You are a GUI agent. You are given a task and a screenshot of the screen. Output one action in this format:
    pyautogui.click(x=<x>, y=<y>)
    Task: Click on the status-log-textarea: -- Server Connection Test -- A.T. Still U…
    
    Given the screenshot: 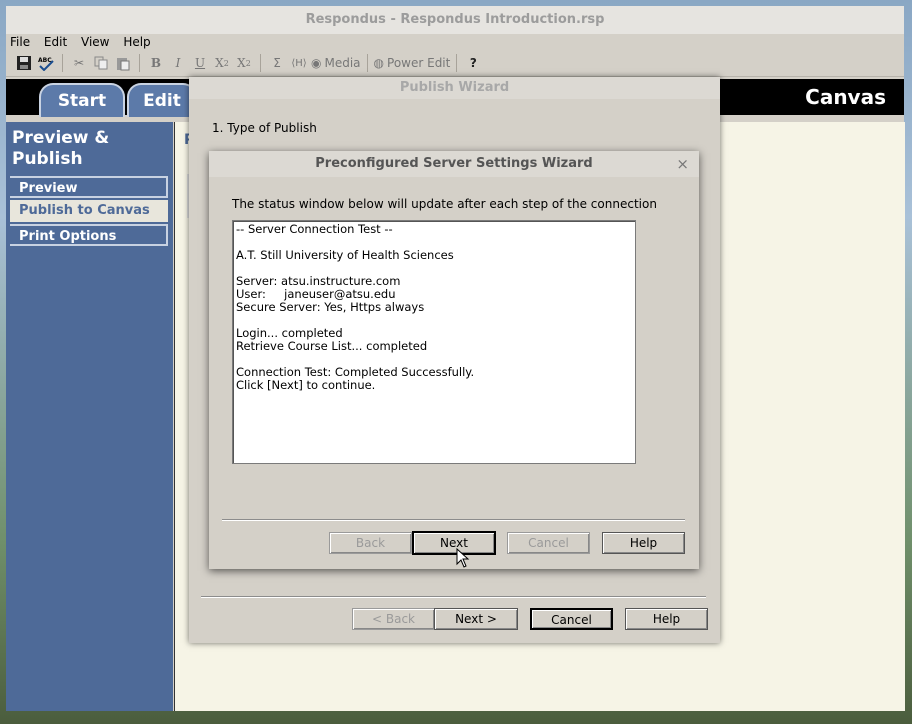 What is the action you would take?
    pyautogui.click(x=434, y=342)
    